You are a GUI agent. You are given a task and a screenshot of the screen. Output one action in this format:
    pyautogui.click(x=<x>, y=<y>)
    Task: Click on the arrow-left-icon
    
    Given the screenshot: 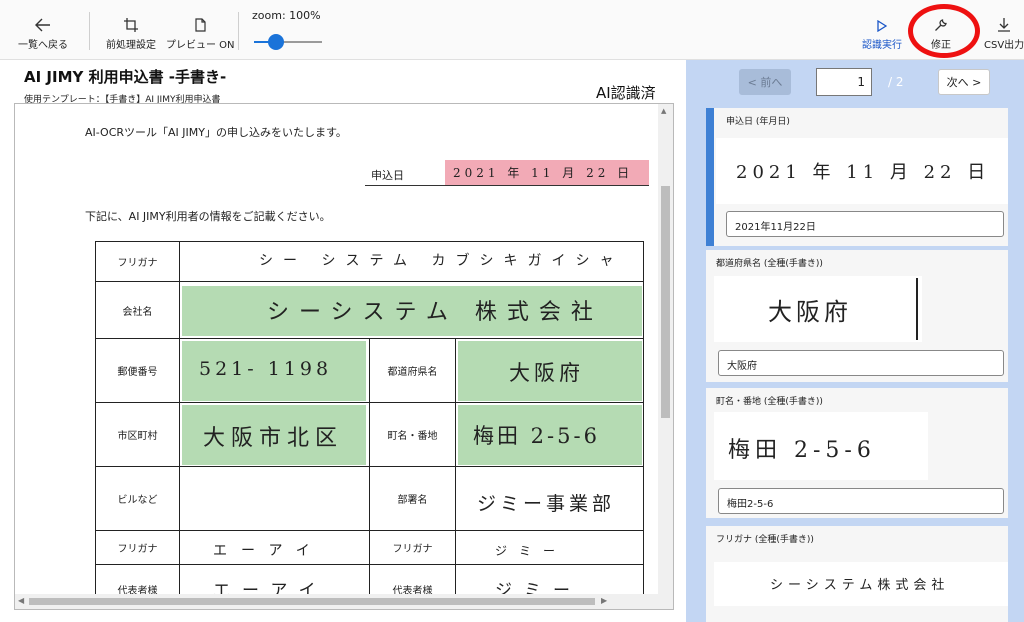 What is the action you would take?
    pyautogui.click(x=43, y=21)
    